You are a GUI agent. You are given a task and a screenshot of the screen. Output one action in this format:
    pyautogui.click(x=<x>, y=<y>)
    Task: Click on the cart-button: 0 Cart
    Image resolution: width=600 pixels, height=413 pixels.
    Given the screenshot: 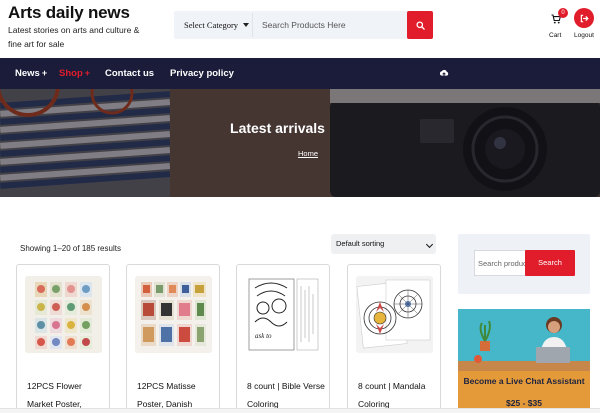 What is the action you would take?
    pyautogui.click(x=557, y=25)
    